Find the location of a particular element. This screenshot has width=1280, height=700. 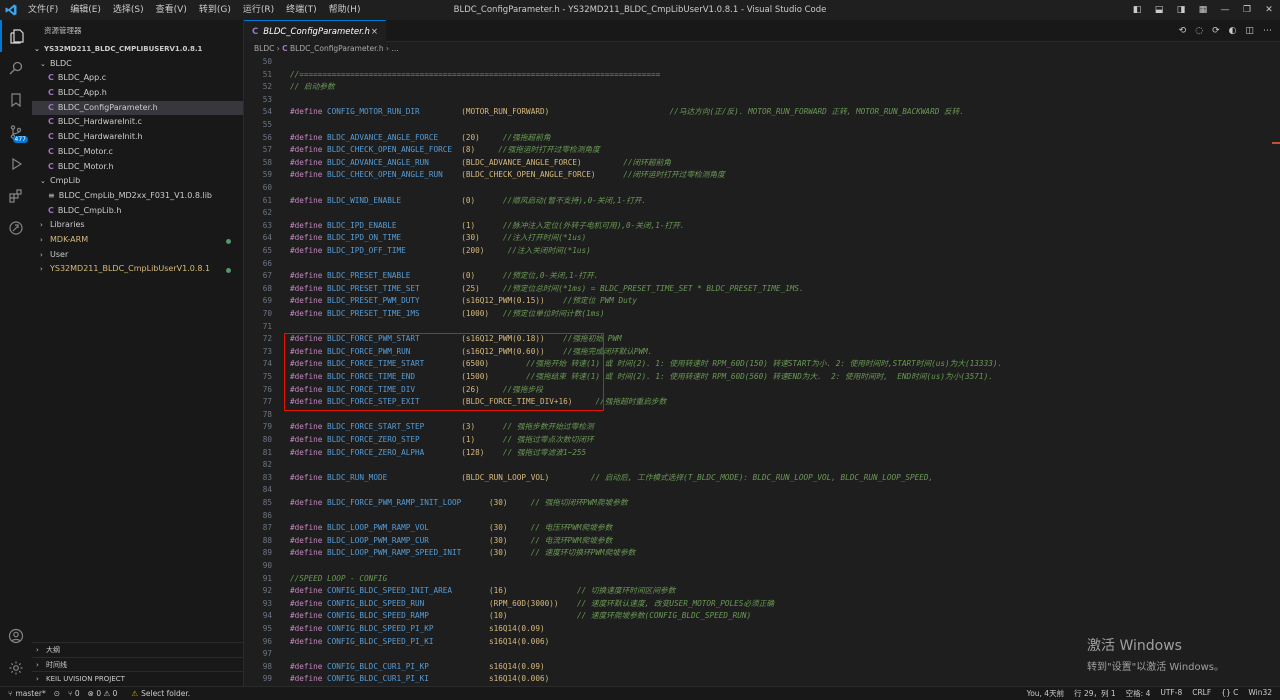

more-actions-icon: ⋯ is located at coordinates (1267, 31).